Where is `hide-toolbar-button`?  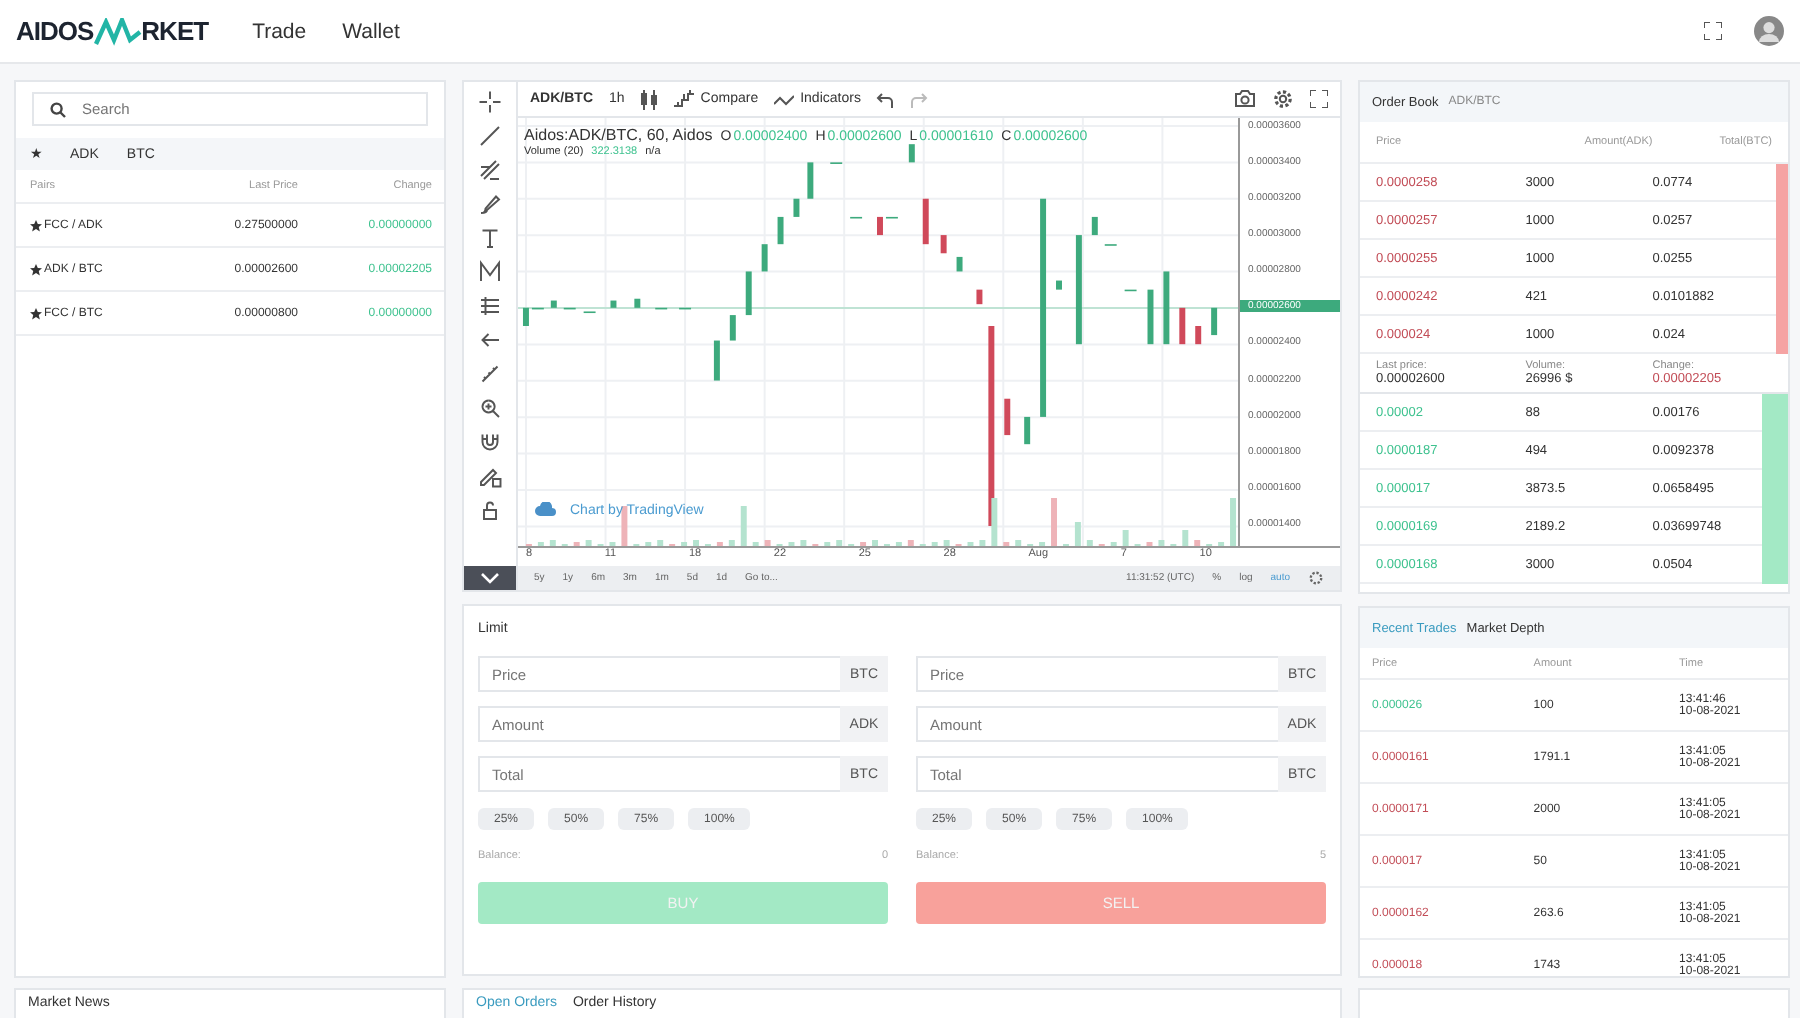 hide-toolbar-button is located at coordinates (490, 578).